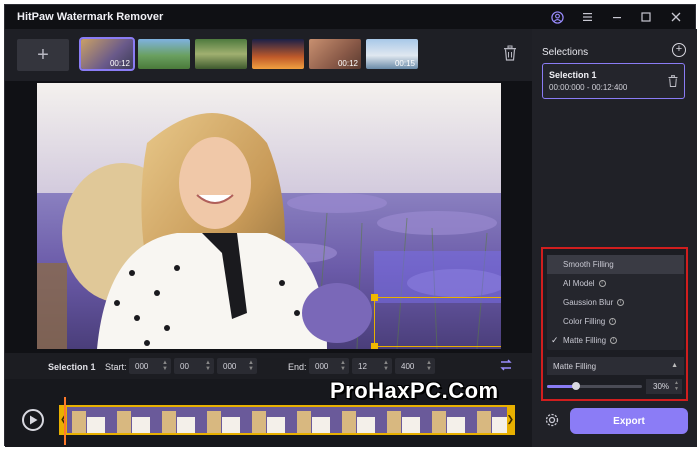 This screenshot has height=450, width=700. What do you see at coordinates (43, 55) in the screenshot?
I see `add-media-button: +` at bounding box center [43, 55].